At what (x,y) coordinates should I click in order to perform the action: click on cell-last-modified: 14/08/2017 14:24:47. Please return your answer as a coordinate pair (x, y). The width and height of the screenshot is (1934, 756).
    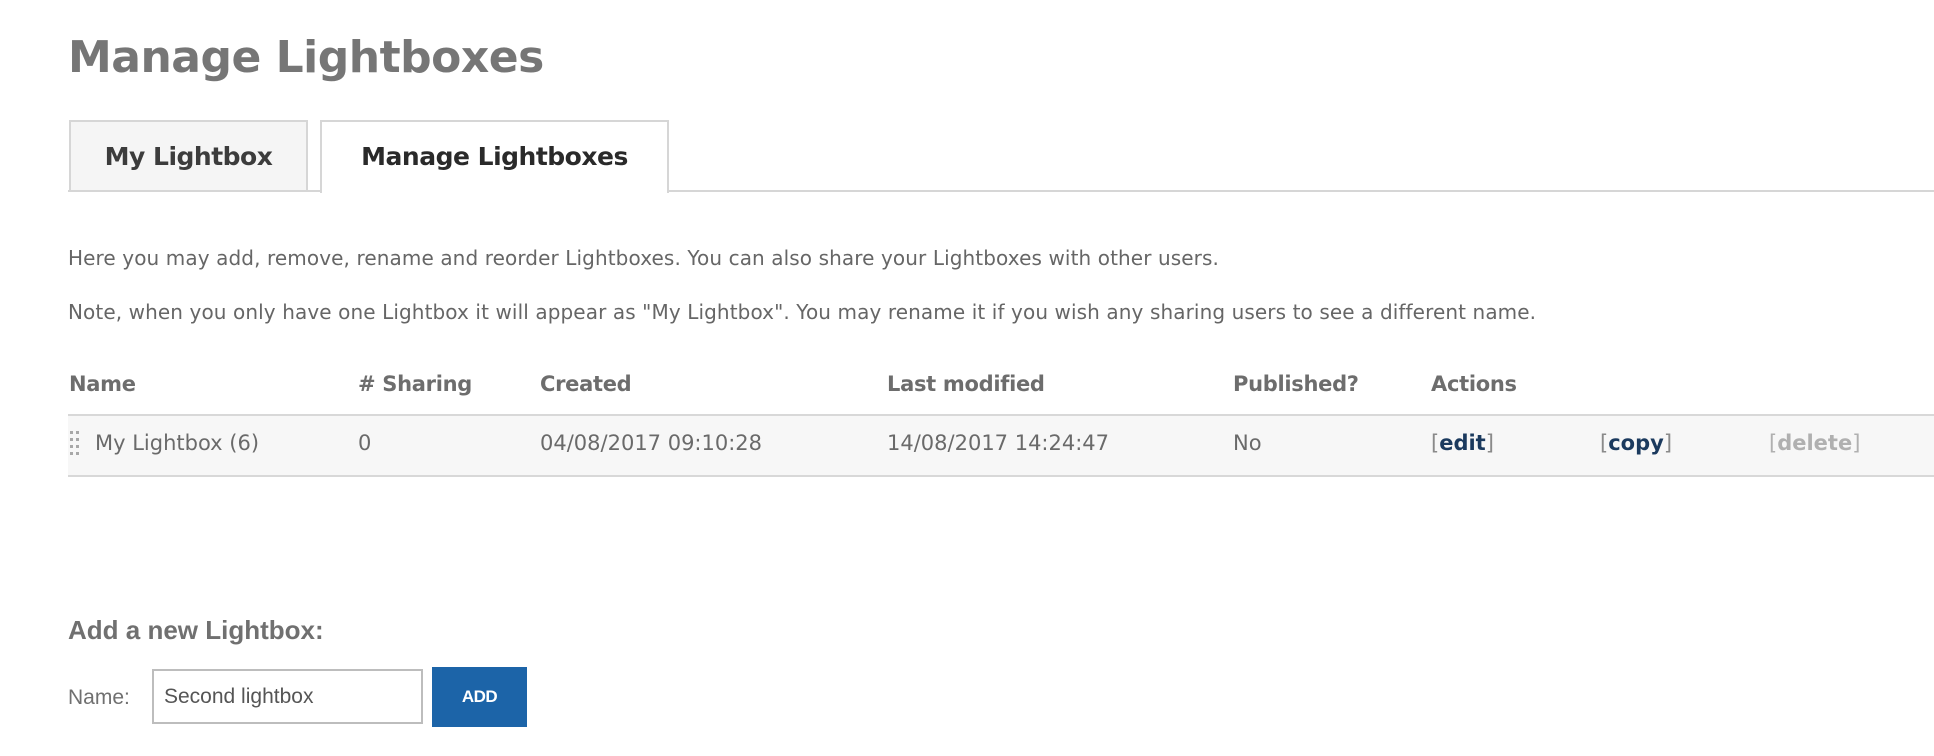
    Looking at the image, I should click on (998, 443).